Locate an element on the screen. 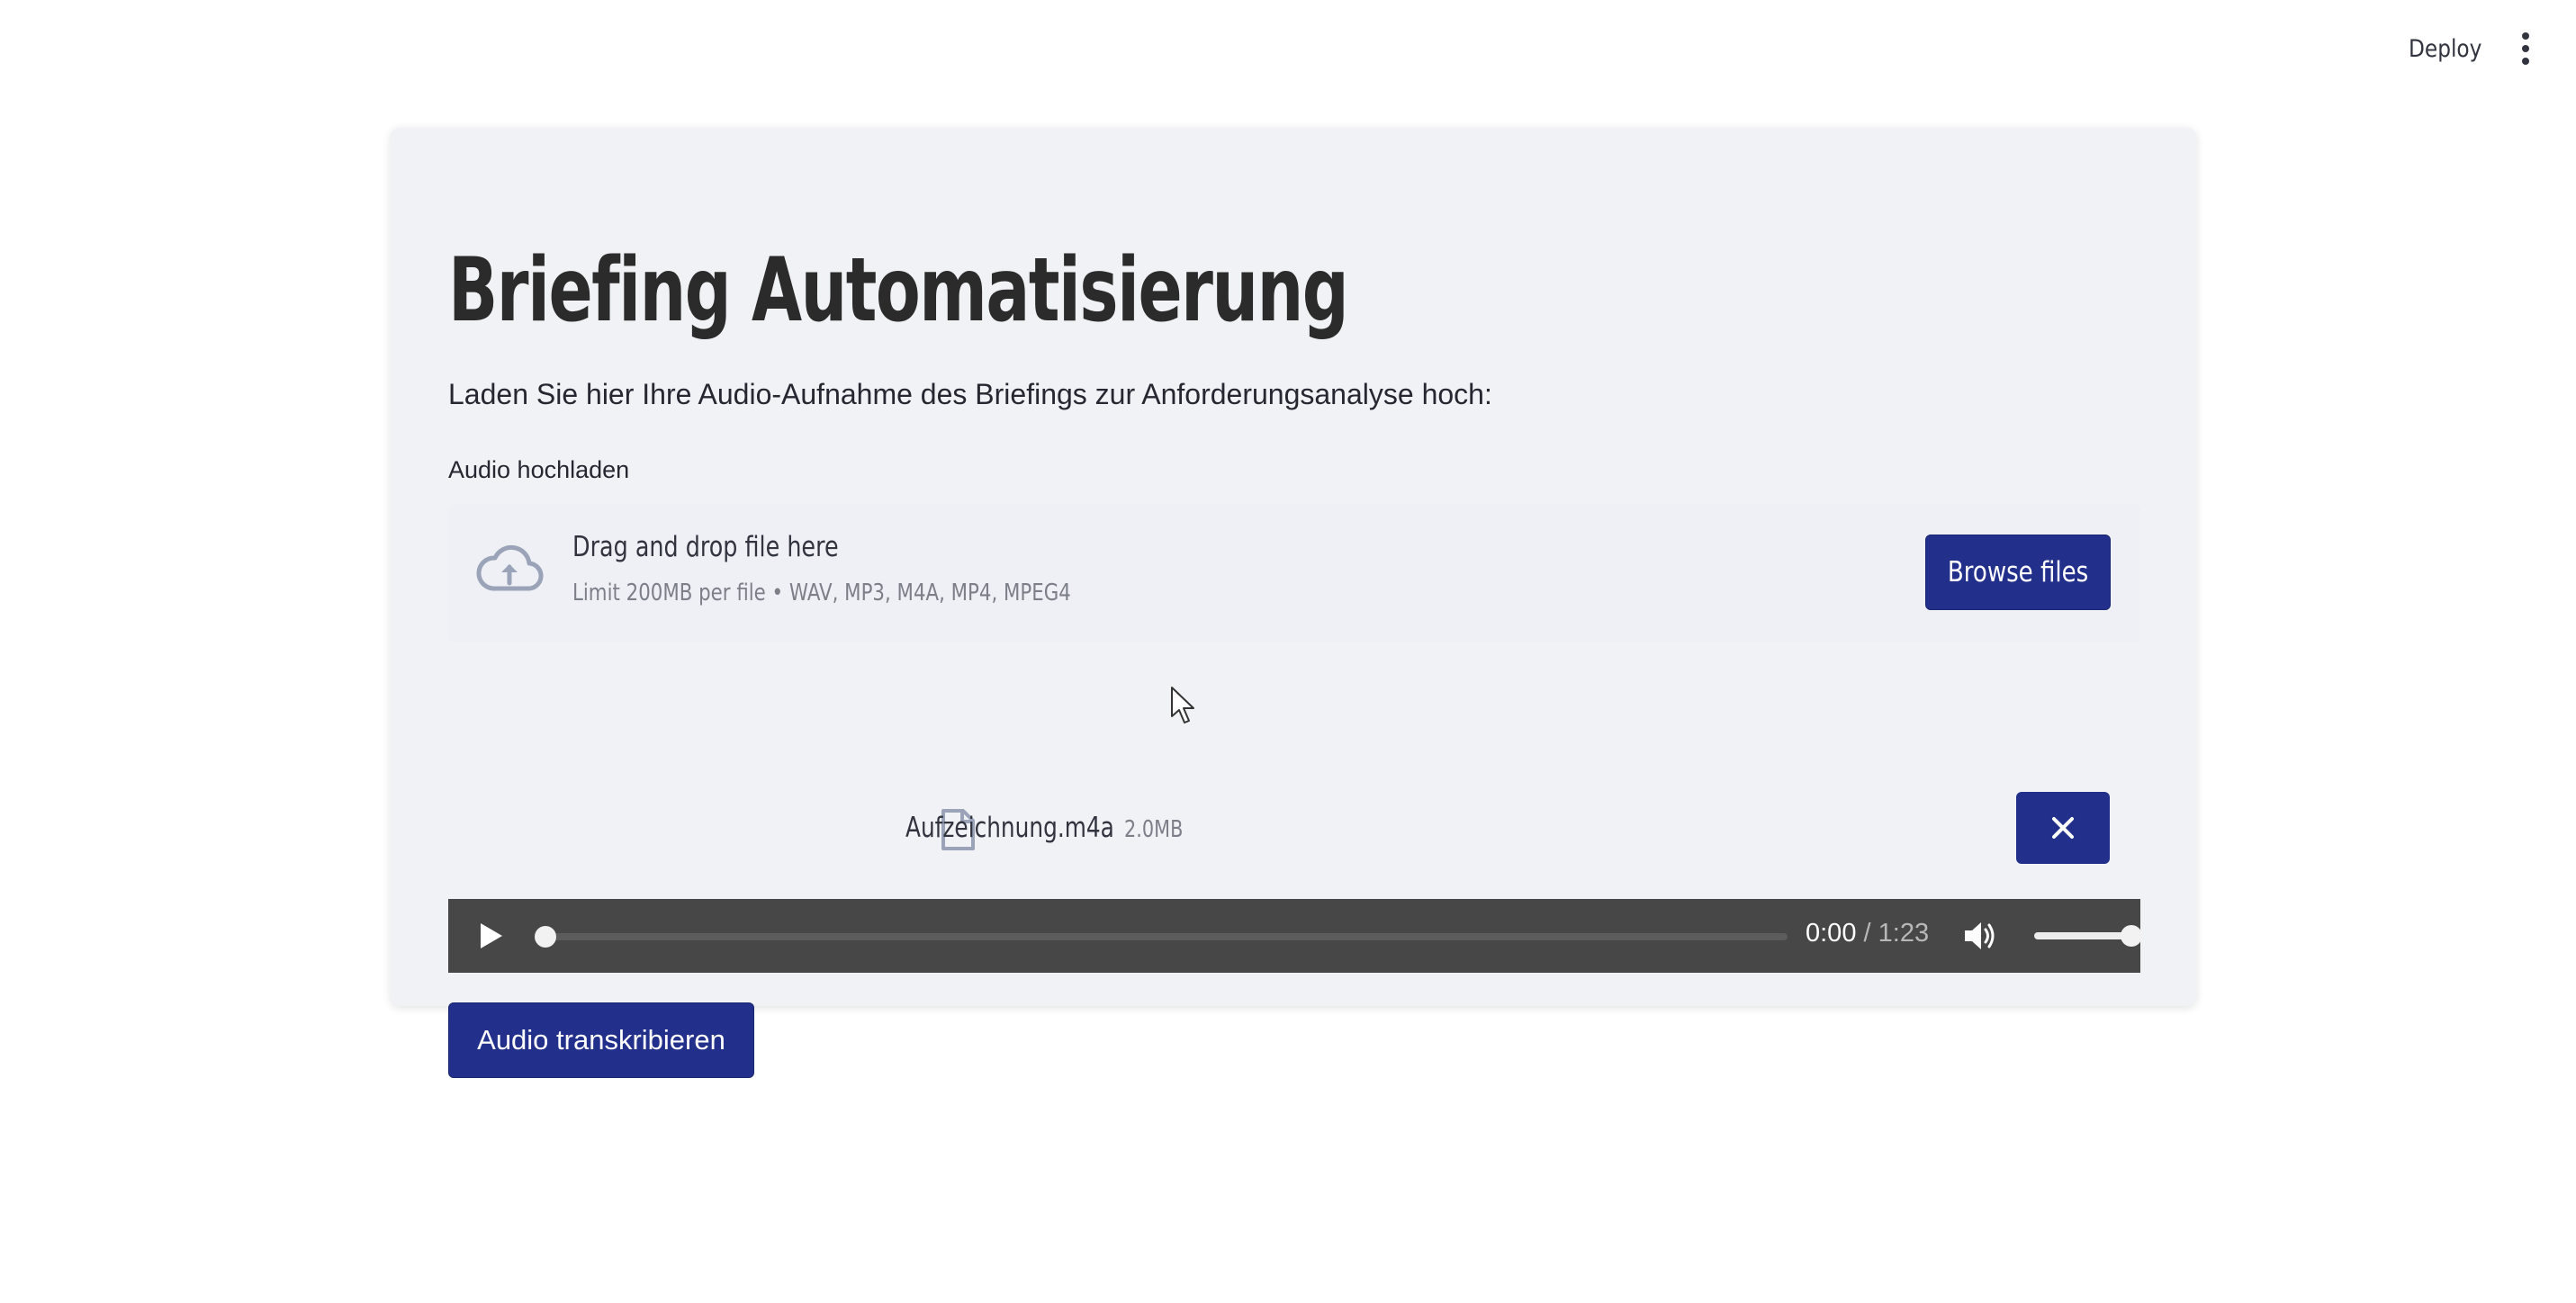 The image size is (2576, 1303). vertical-dots-icon is located at coordinates (2526, 48).